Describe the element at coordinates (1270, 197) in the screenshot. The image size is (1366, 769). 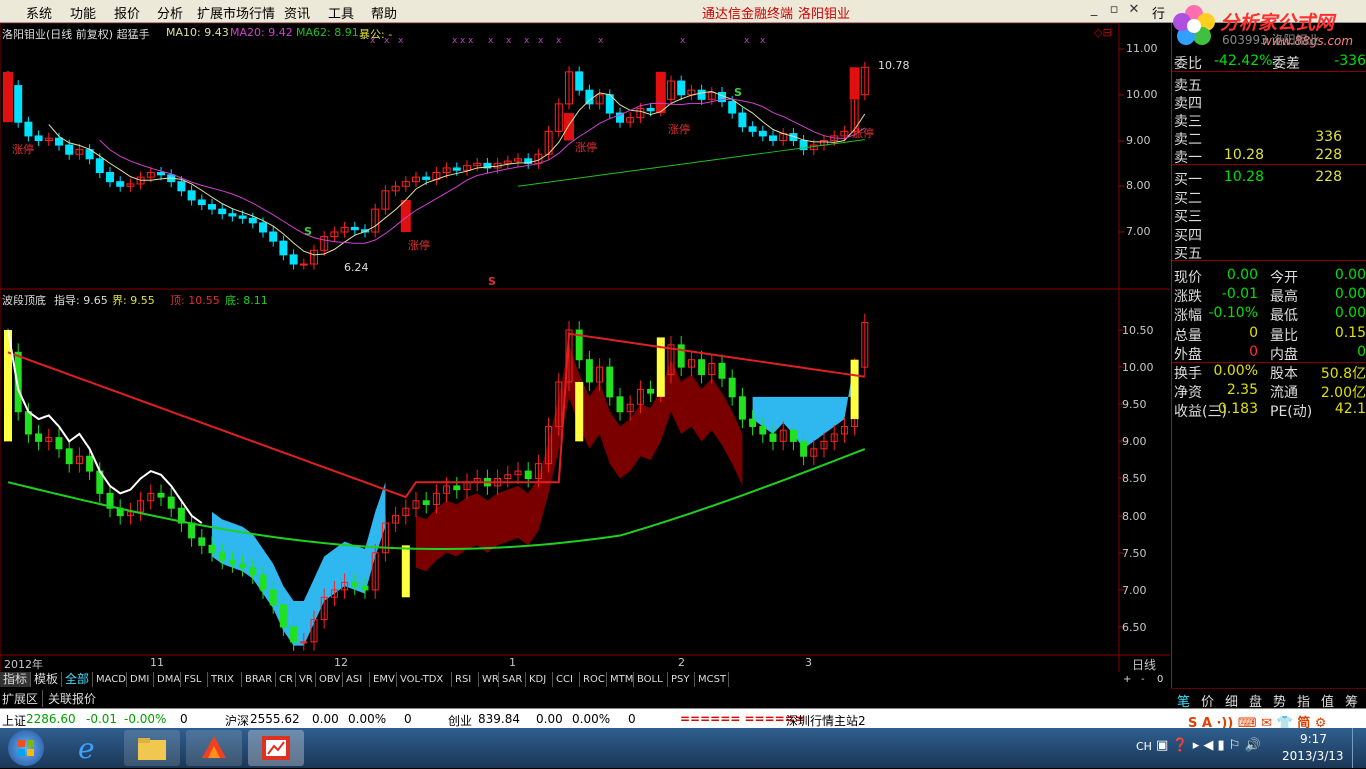
I see `buy-level-row: 买二` at that location.